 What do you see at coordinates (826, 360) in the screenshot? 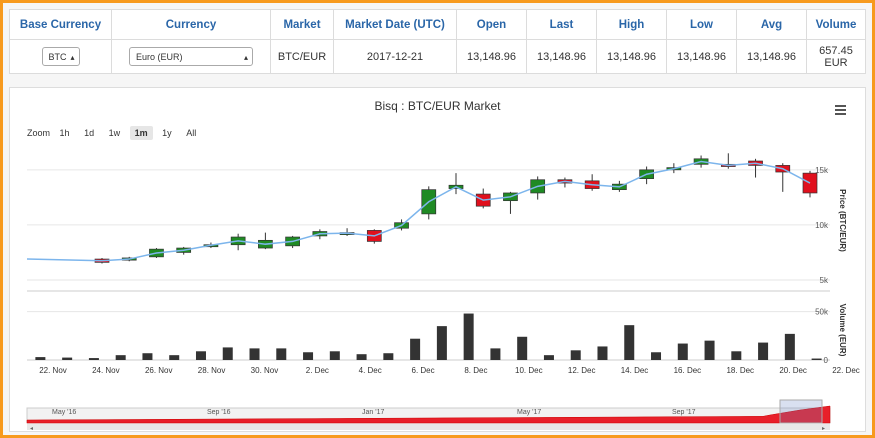
I see `volume-tick-label: 0` at bounding box center [826, 360].